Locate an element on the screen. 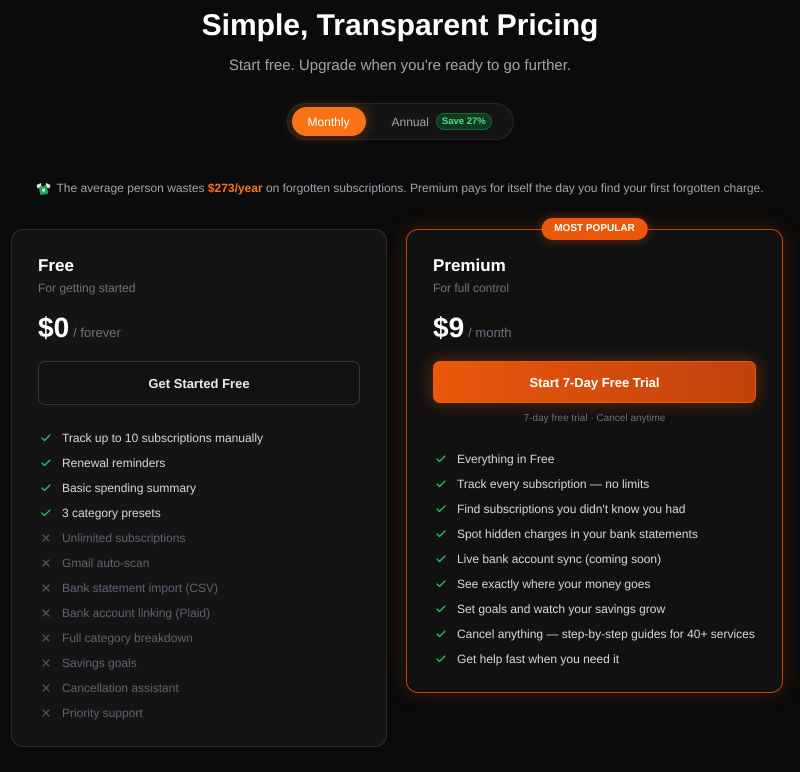  price-period: / month is located at coordinates (490, 332).